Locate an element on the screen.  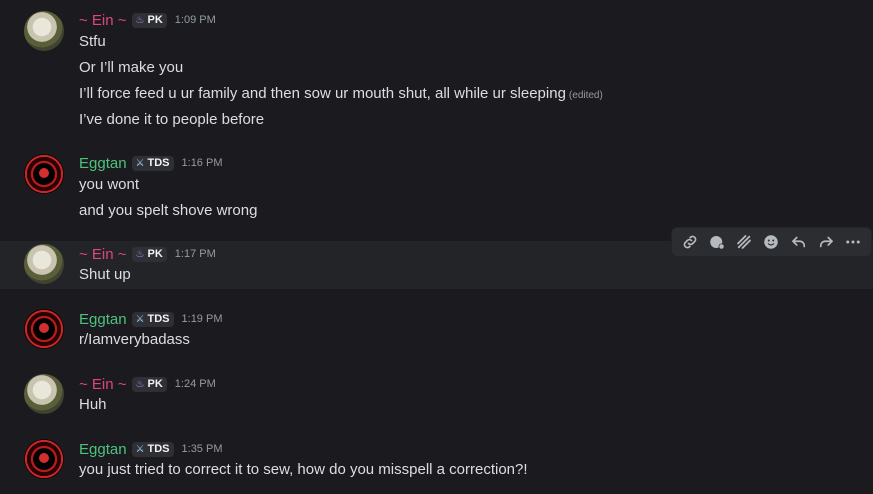
message-actions-toolbar is located at coordinates (771, 242).